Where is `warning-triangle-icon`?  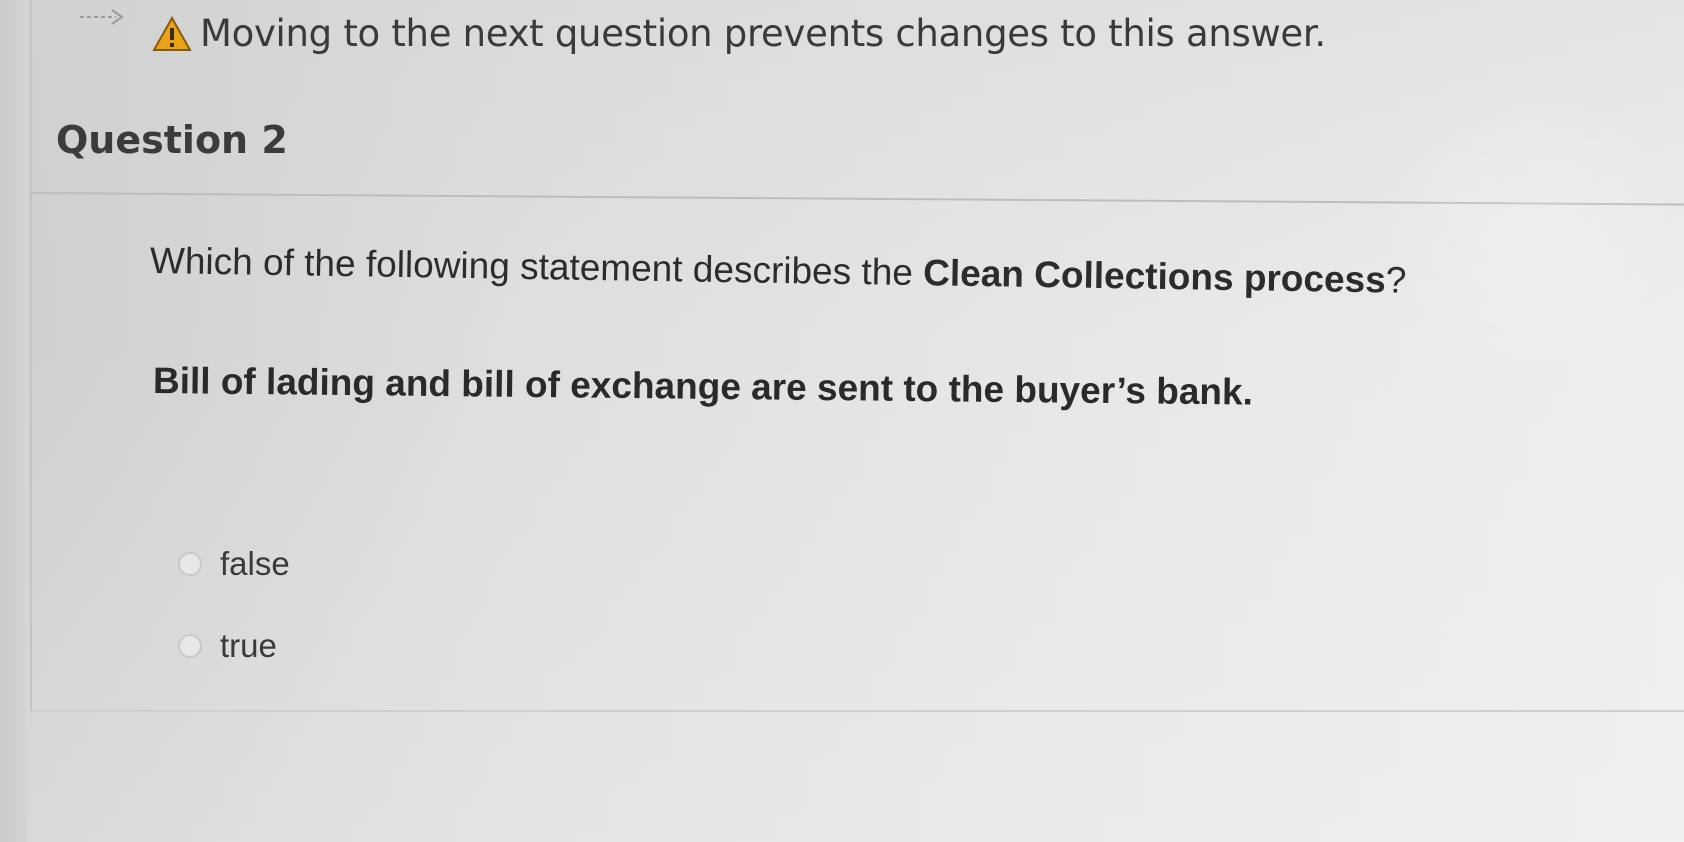
warning-triangle-icon is located at coordinates (172, 33).